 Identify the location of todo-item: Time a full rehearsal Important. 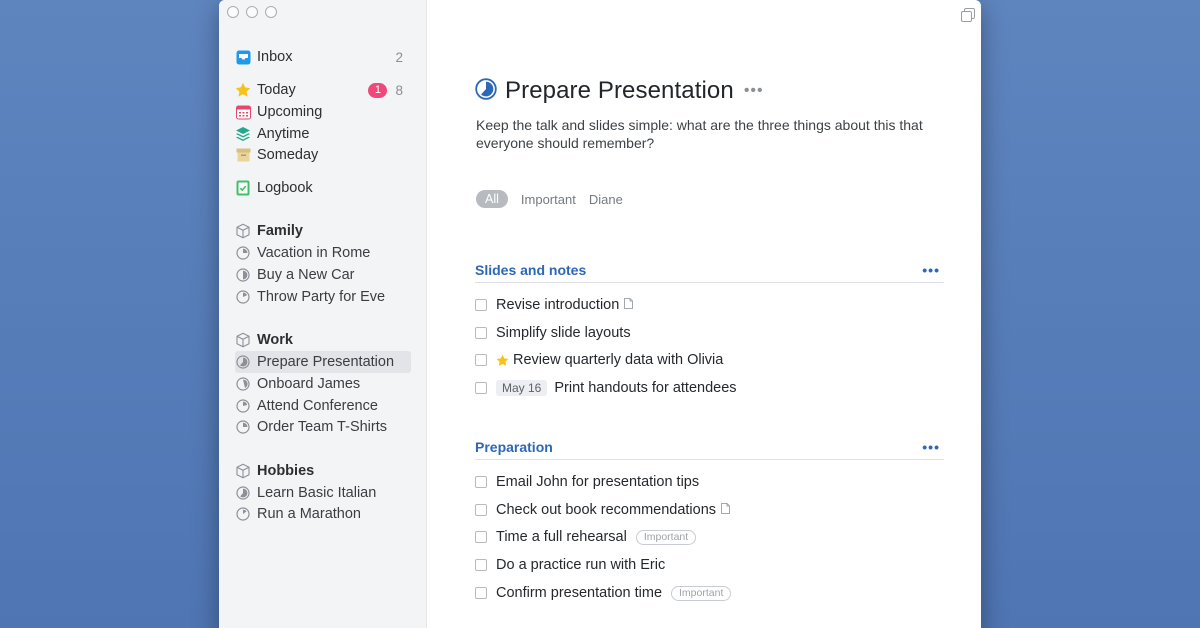
(586, 537).